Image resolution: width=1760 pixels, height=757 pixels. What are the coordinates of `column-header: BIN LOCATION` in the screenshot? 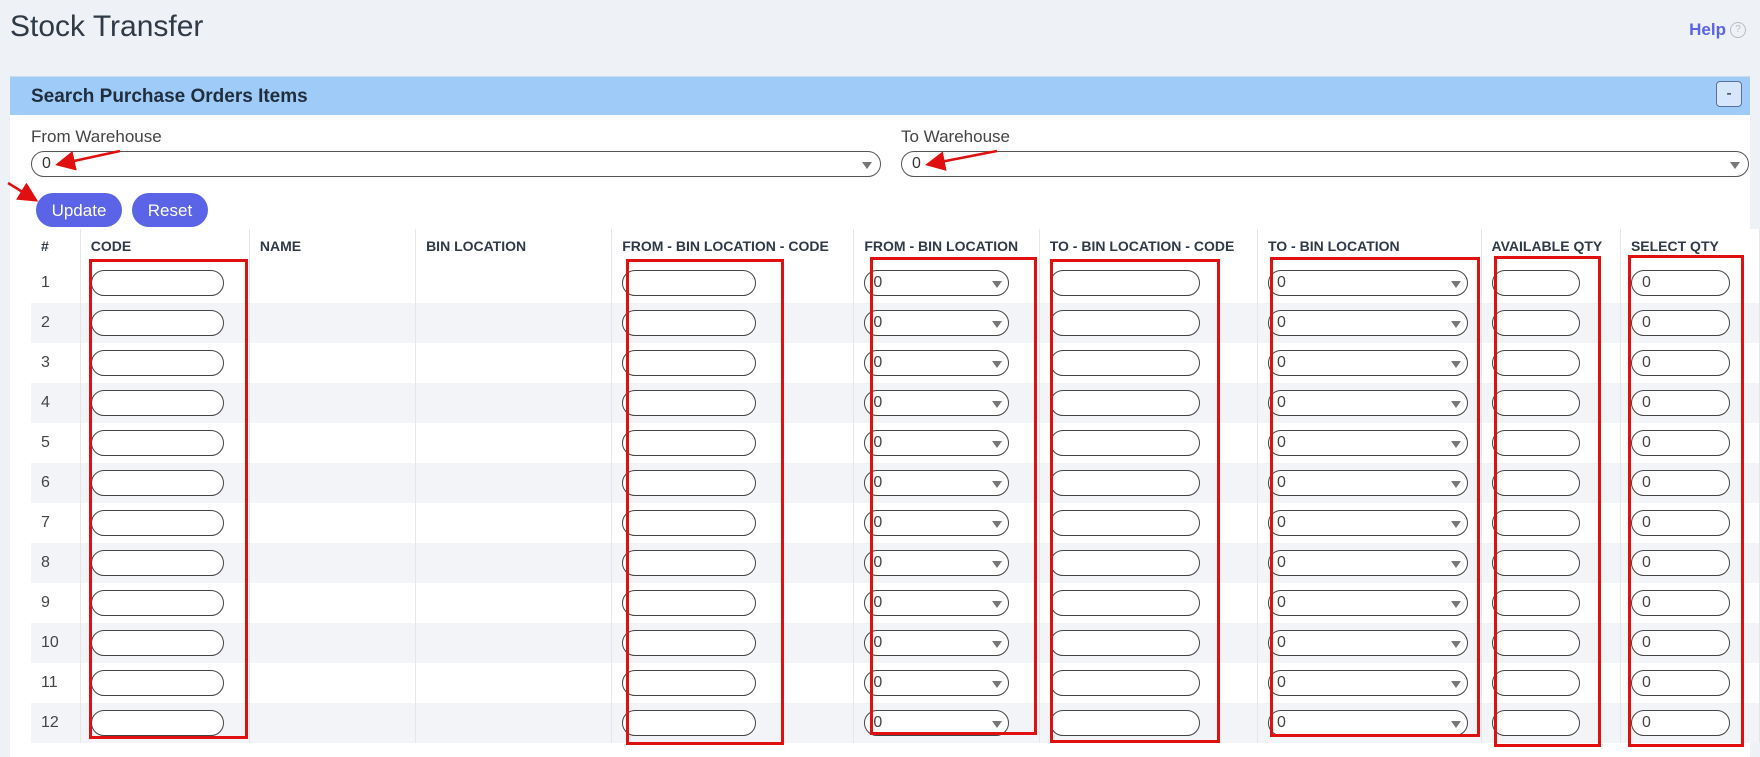 It's located at (514, 246).